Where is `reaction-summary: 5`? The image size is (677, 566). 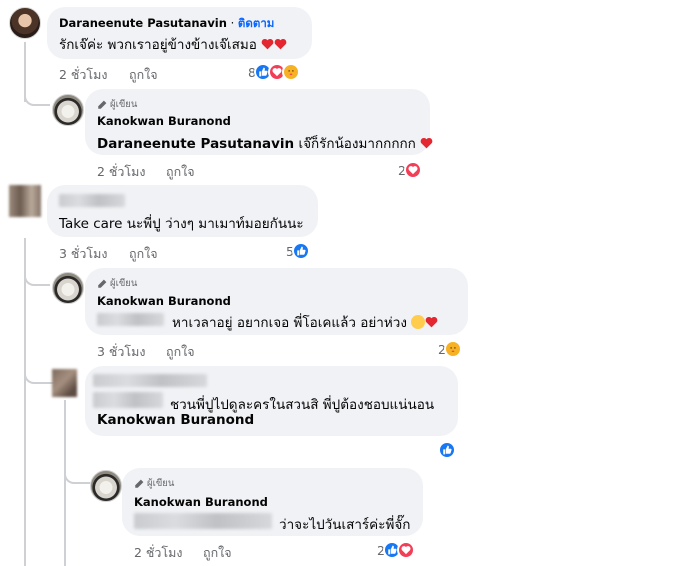
reaction-summary: 5 is located at coordinates (298, 251).